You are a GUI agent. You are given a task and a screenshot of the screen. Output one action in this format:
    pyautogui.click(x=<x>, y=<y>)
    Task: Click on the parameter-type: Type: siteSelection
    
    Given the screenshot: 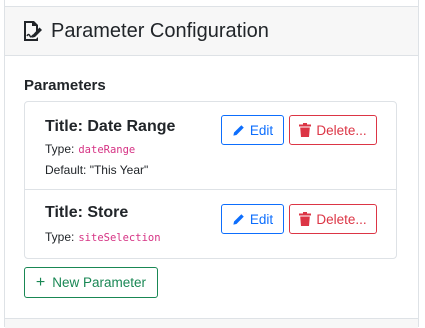 What is the action you would take?
    pyautogui.click(x=103, y=237)
    